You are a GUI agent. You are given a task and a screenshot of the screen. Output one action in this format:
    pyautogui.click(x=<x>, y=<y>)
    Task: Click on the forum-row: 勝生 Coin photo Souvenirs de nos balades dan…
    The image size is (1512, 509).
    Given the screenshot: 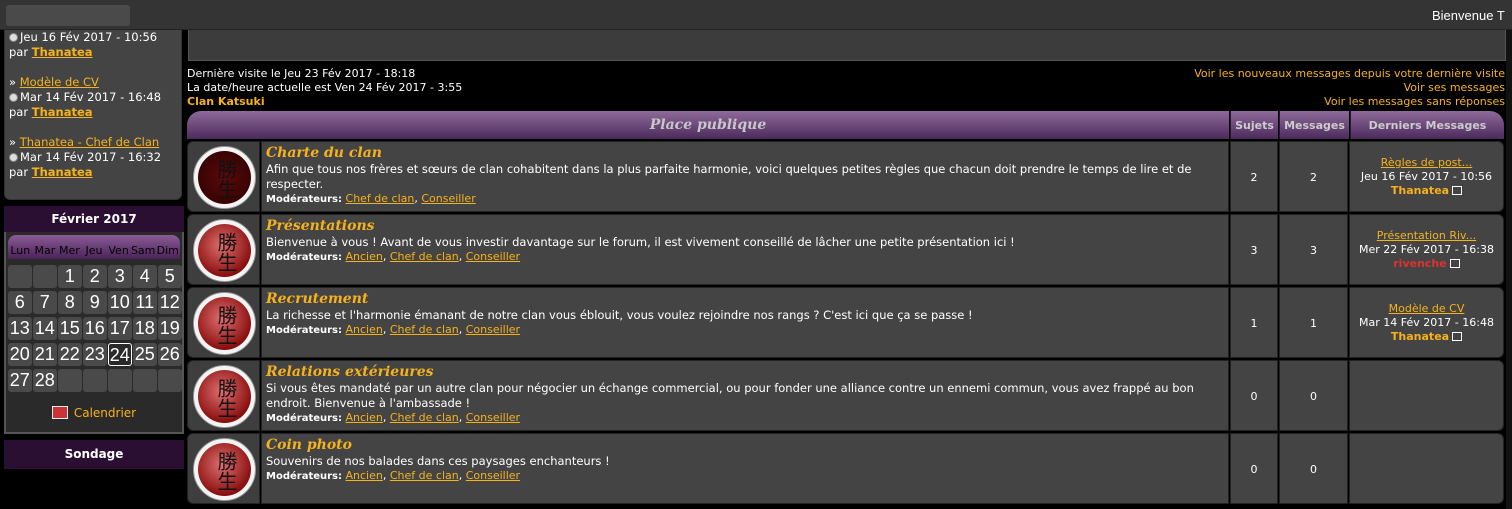 What is the action you would take?
    pyautogui.click(x=845, y=468)
    